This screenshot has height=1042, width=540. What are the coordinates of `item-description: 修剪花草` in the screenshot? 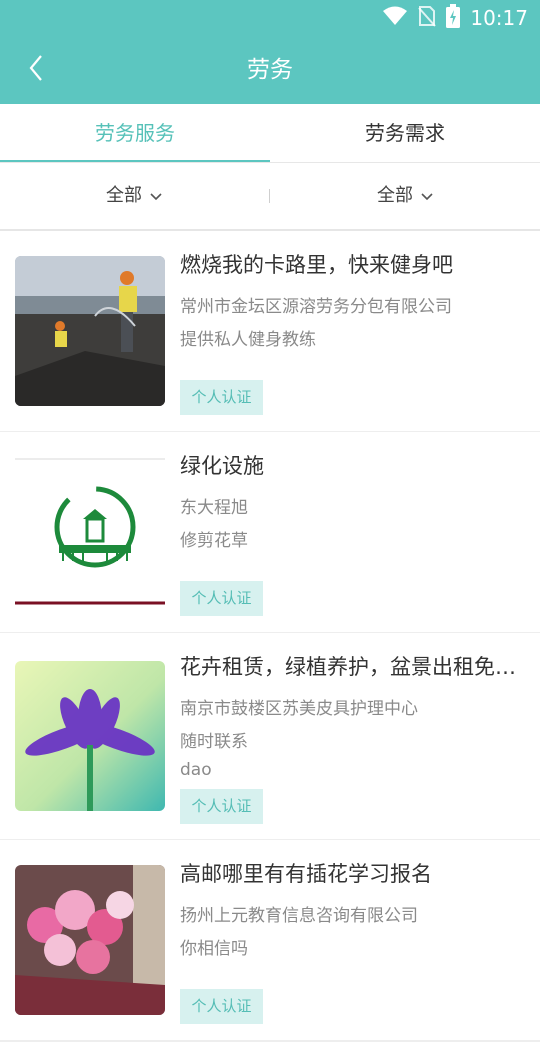 It's located at (214, 541).